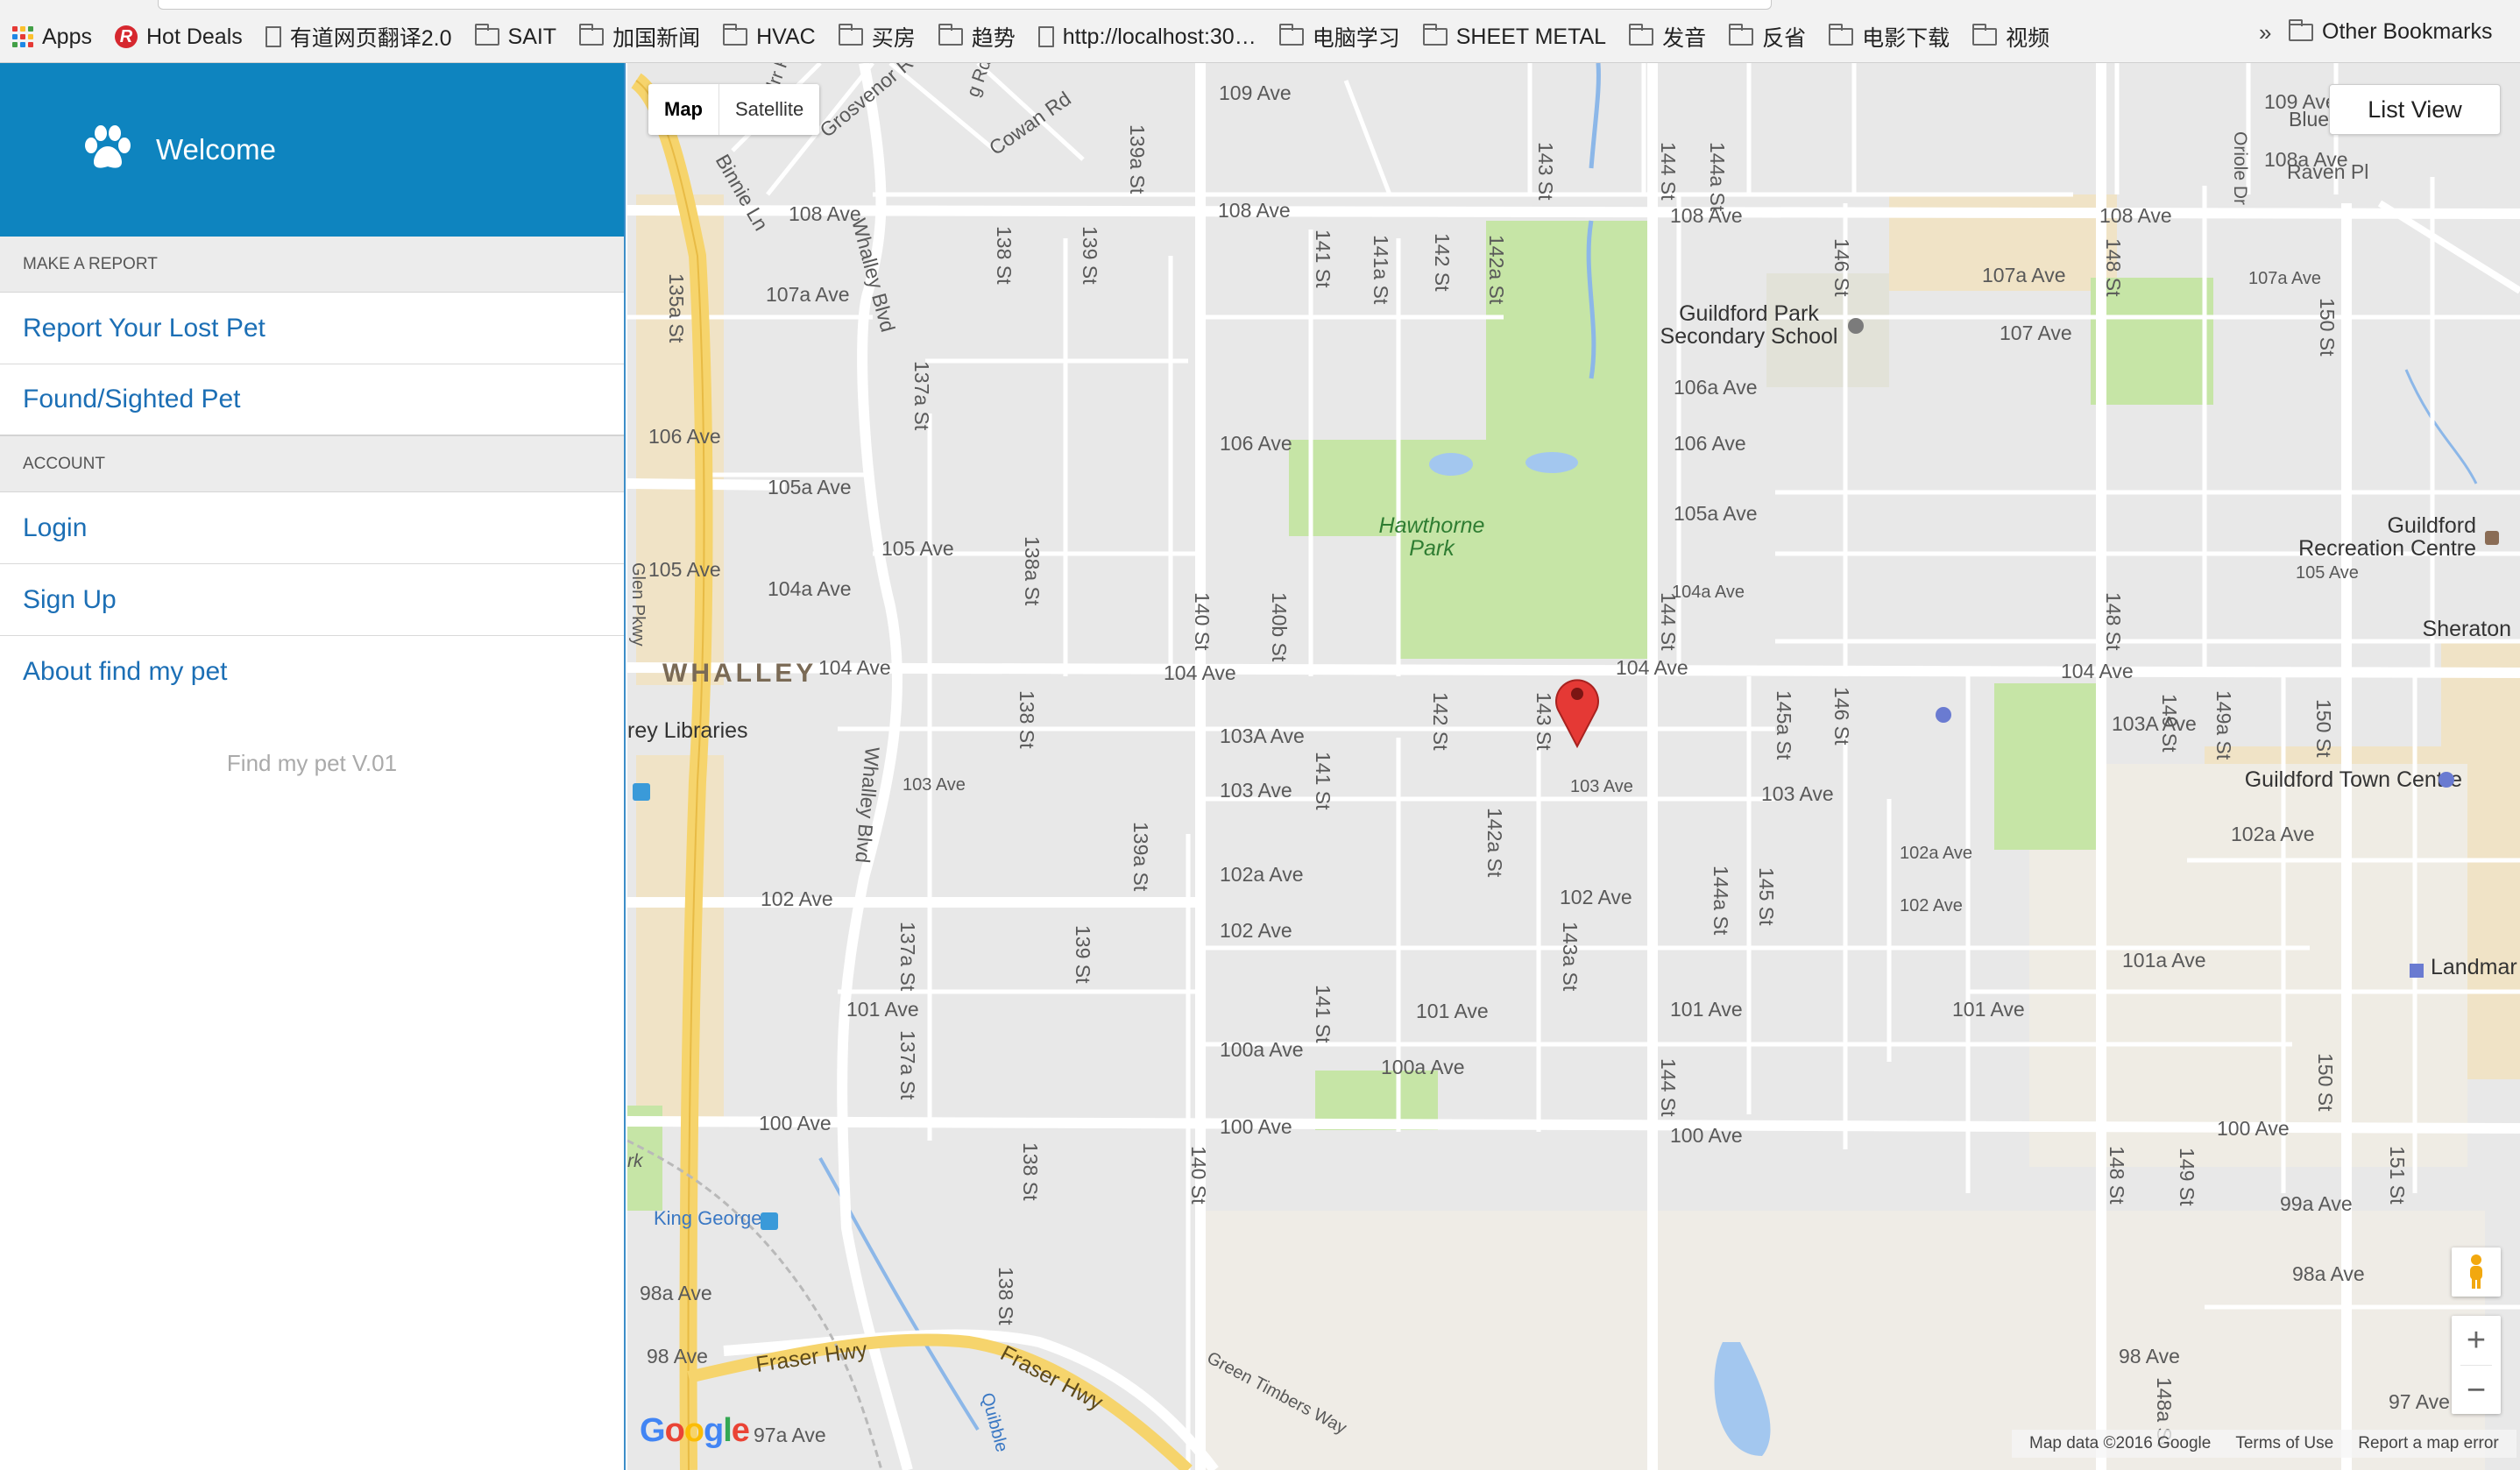 The height and width of the screenshot is (1470, 2520). I want to click on svg-text: 143a St, so click(1570, 957).